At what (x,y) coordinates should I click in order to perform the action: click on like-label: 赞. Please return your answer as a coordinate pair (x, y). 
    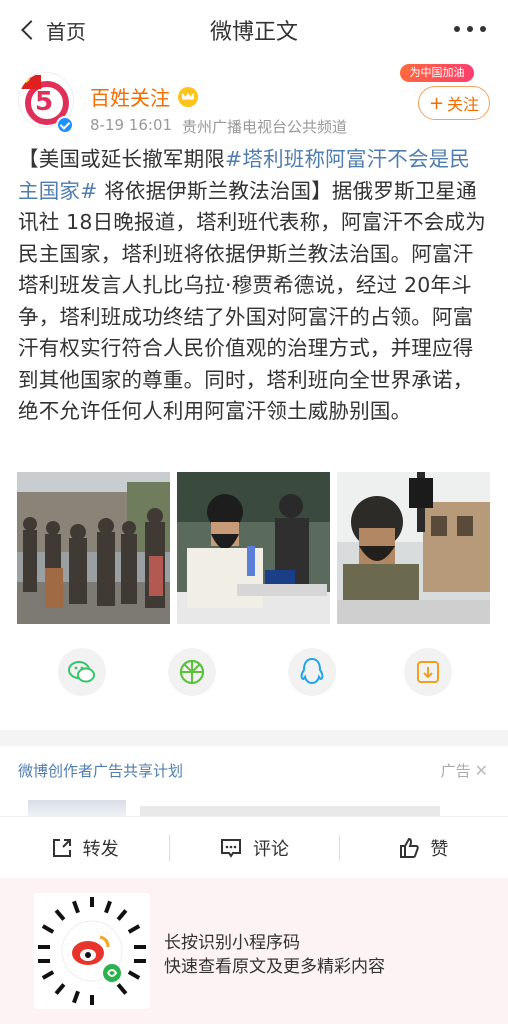
    Looking at the image, I should click on (439, 849).